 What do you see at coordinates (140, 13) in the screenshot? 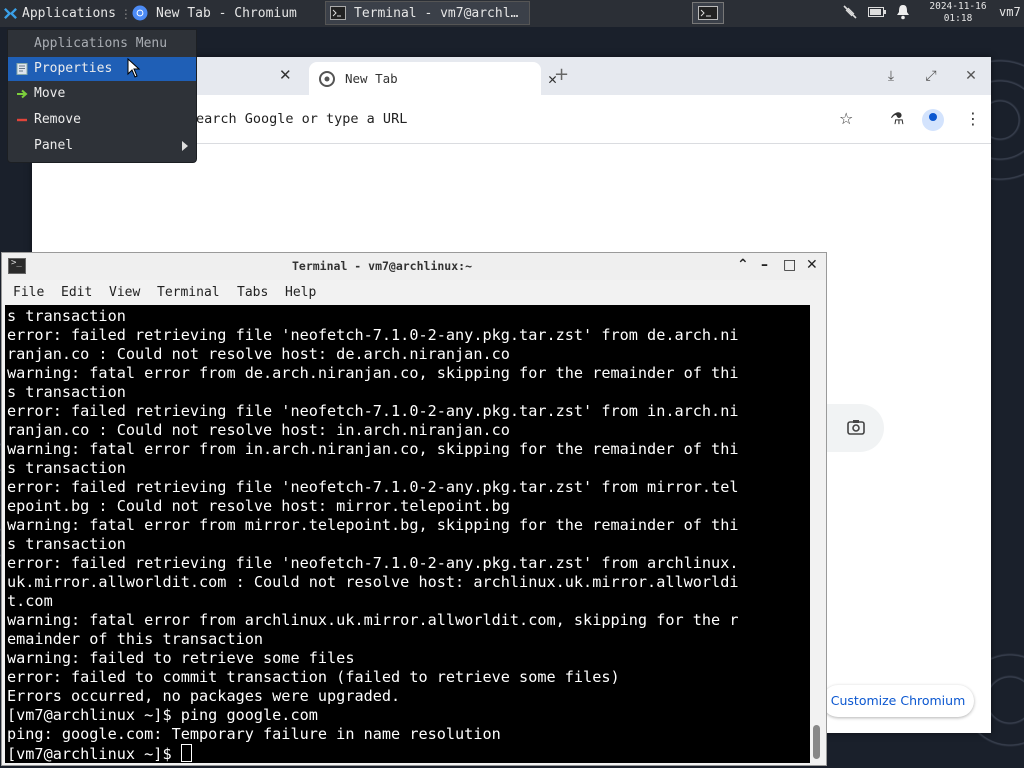
I see `chromium-icon` at bounding box center [140, 13].